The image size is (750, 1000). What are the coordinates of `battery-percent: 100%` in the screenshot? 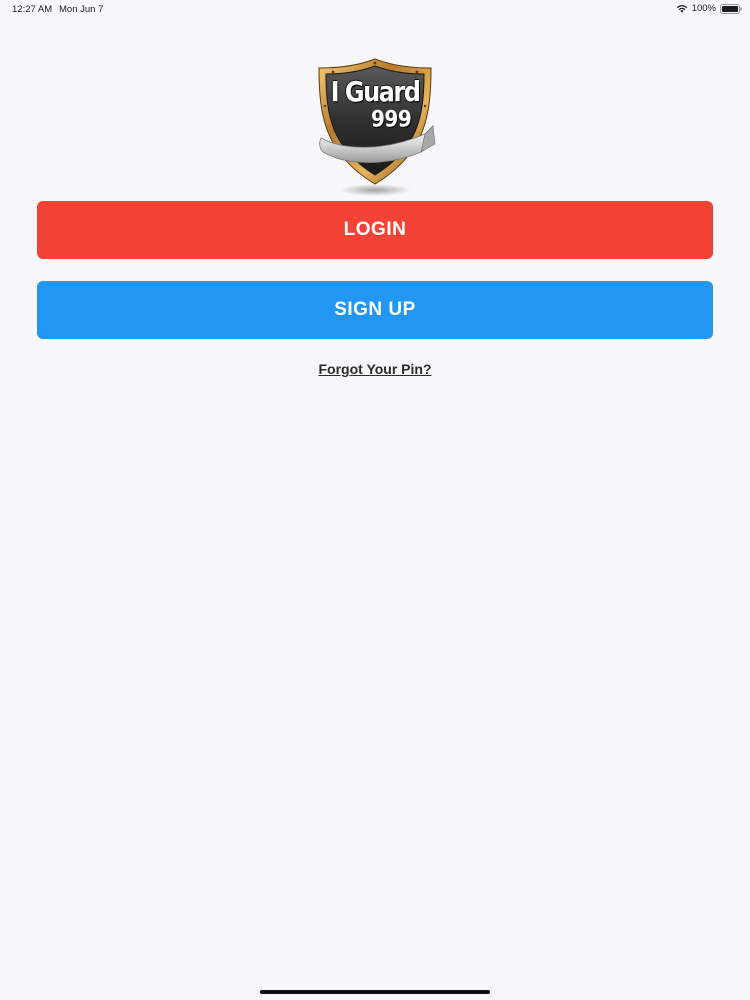 It's located at (703, 8).